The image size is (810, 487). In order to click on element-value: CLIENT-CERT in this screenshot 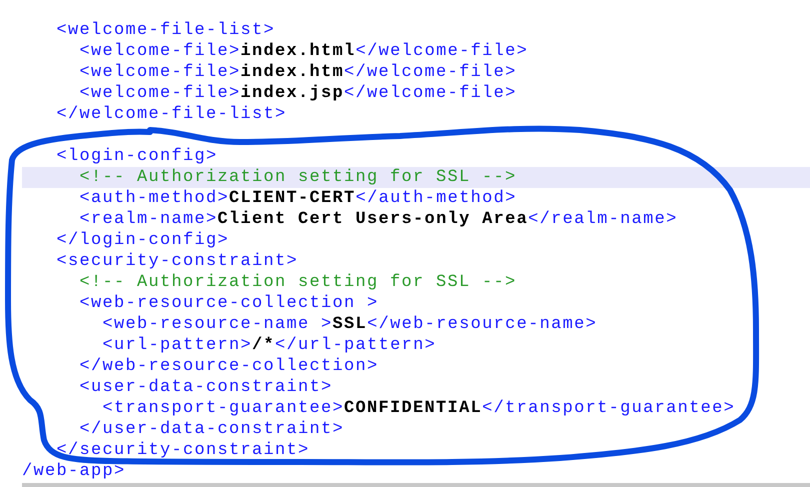, I will do `click(292, 198)`.